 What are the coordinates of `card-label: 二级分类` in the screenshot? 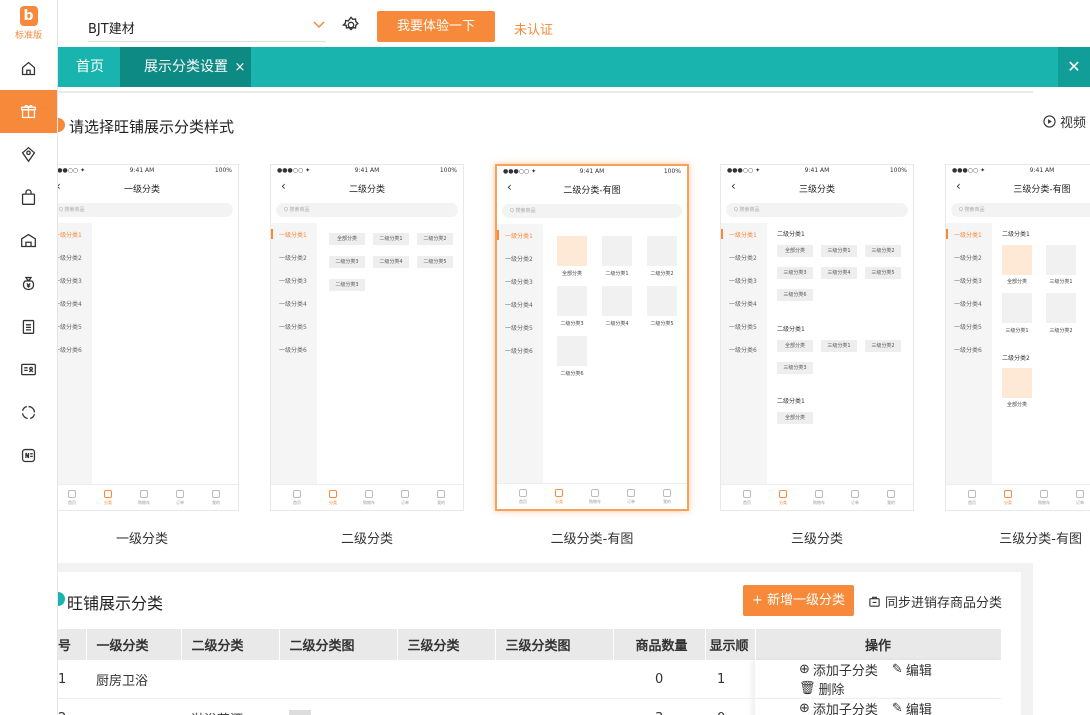 It's located at (366, 539).